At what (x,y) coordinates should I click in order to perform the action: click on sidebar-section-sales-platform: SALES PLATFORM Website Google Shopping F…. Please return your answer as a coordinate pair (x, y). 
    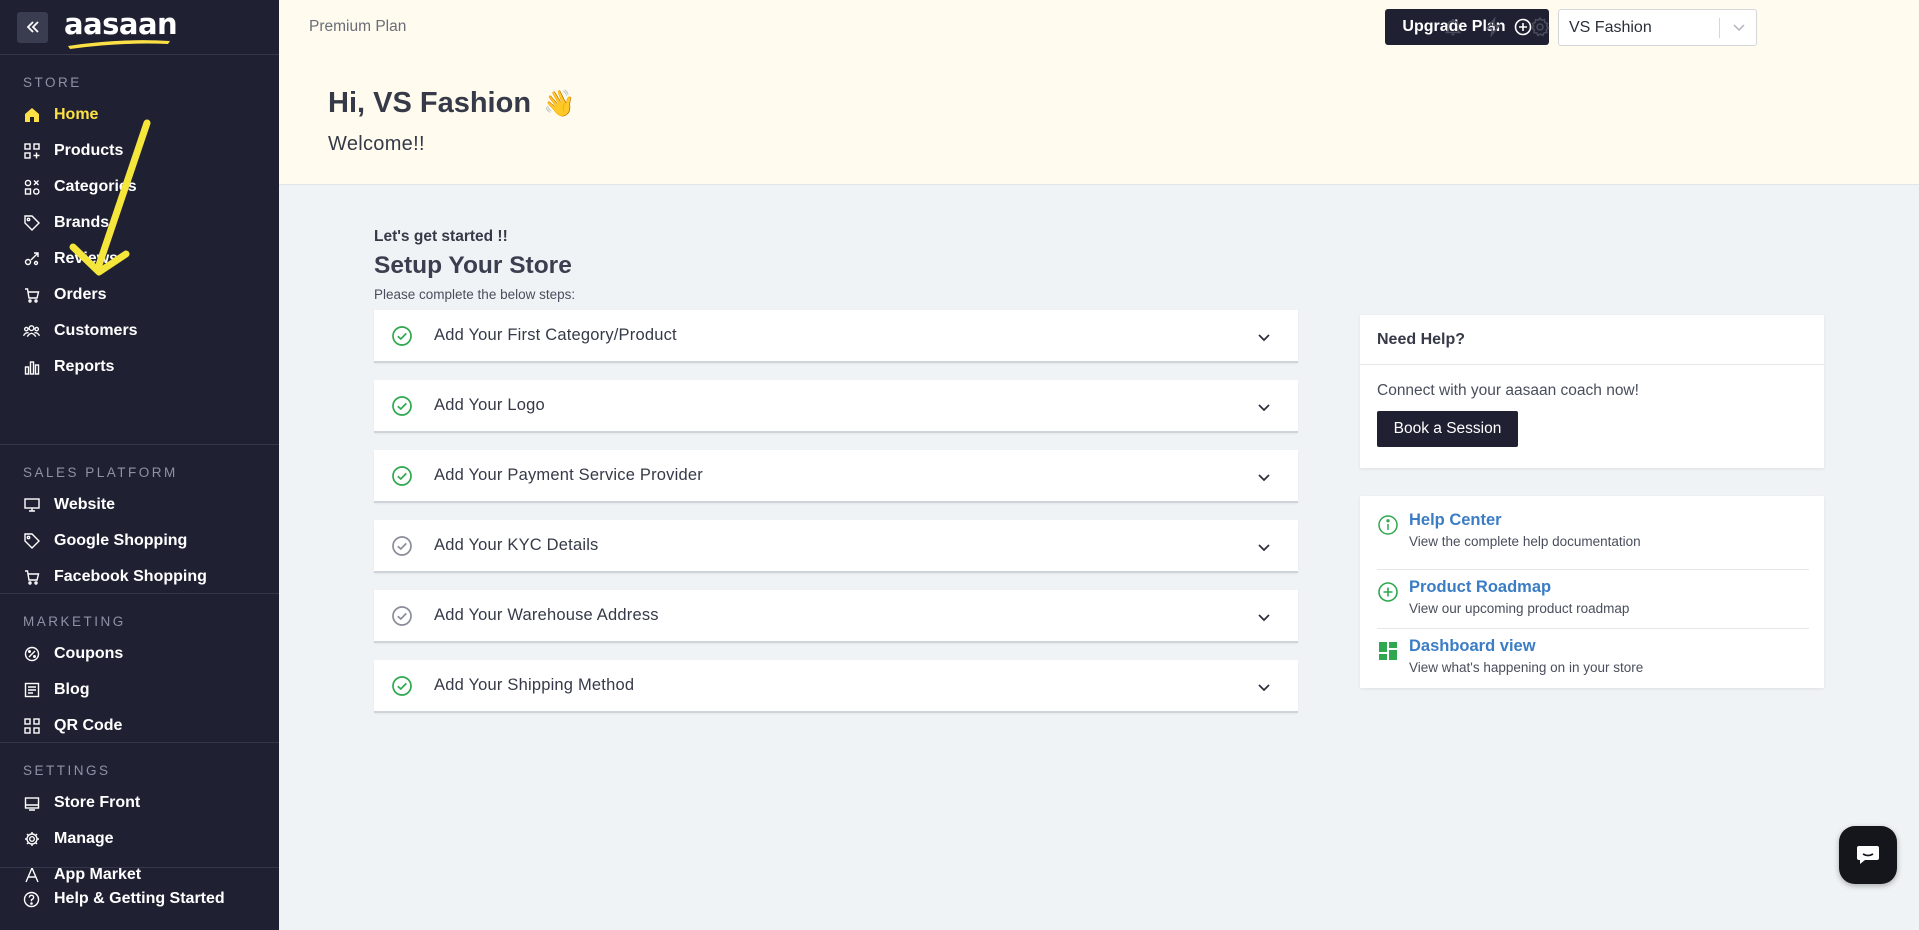
    Looking at the image, I should click on (139, 518).